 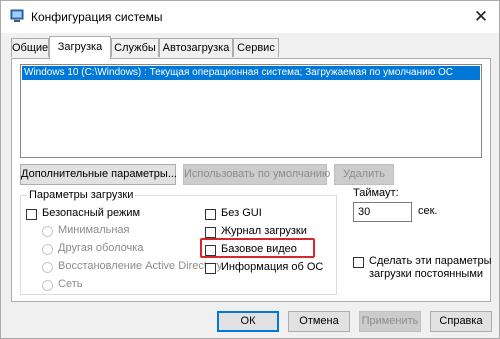 What do you see at coordinates (481, 17) in the screenshot?
I see `close-icon: ✕` at bounding box center [481, 17].